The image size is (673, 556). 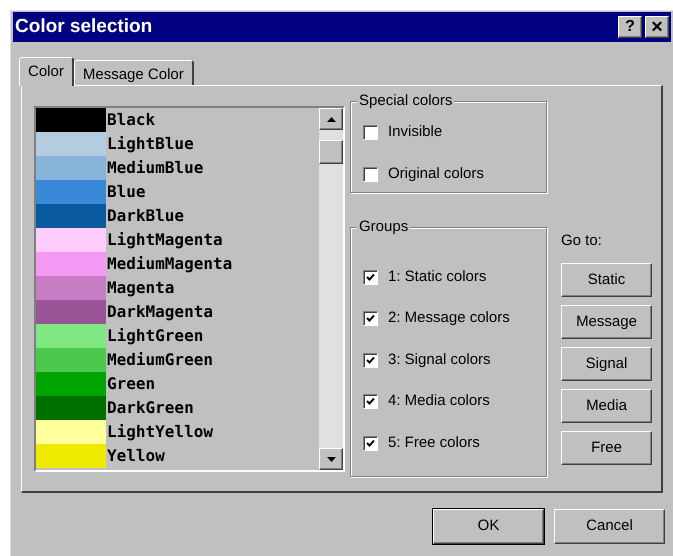 I want to click on go-to-button: Static, so click(x=606, y=280).